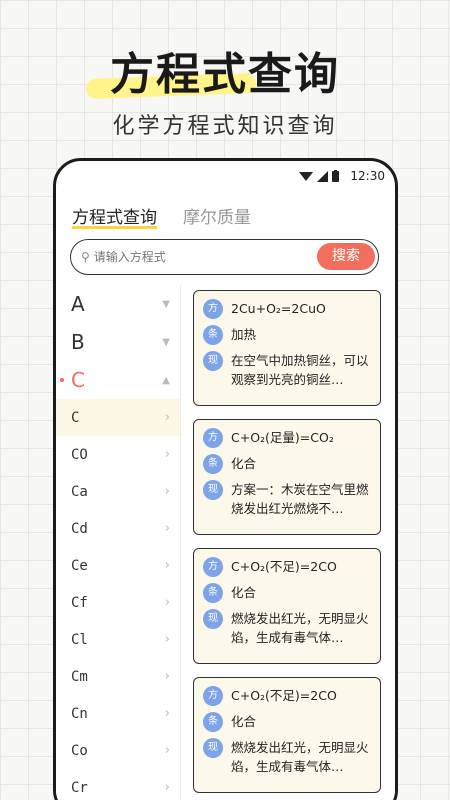 The image size is (450, 800). I want to click on tab-equation-query: 方程式查询, so click(114, 216).